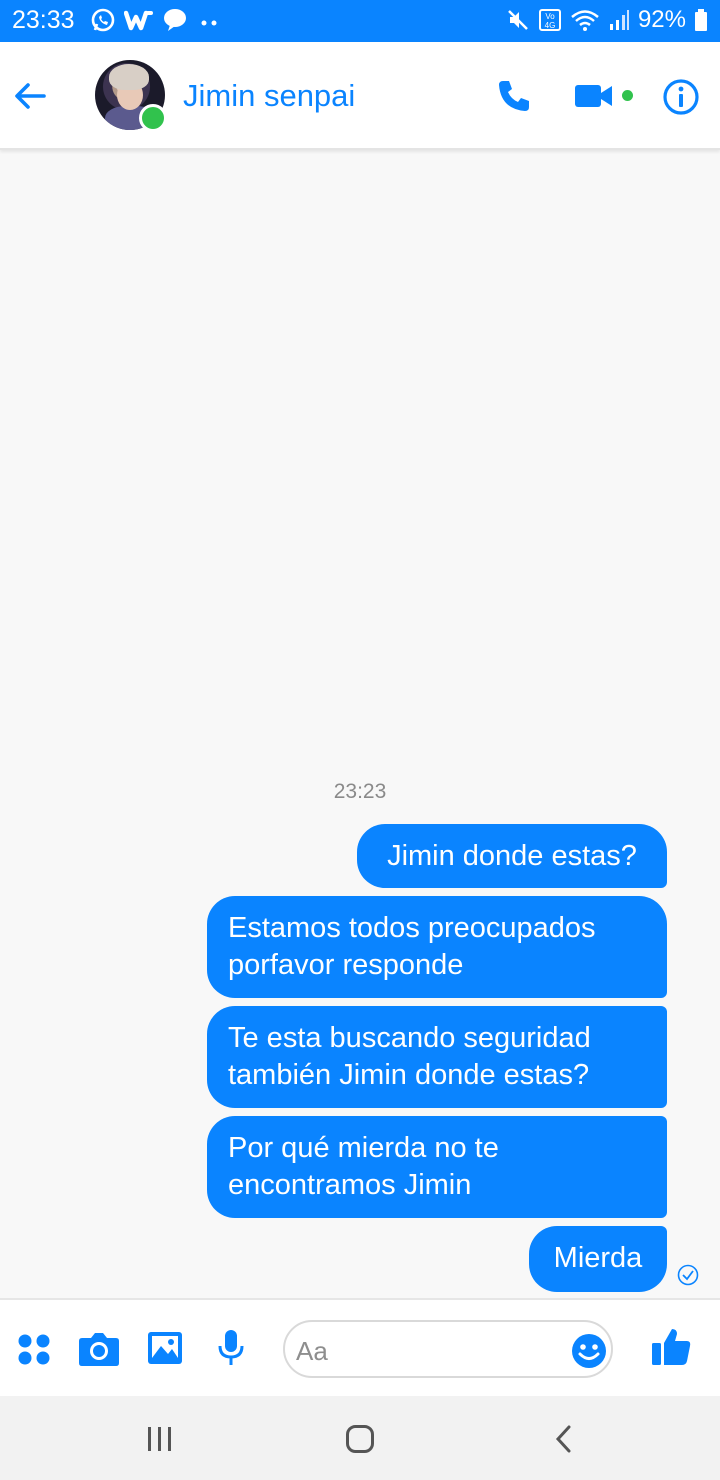  Describe the element at coordinates (594, 96) in the screenshot. I see `video-camera-icon` at that location.